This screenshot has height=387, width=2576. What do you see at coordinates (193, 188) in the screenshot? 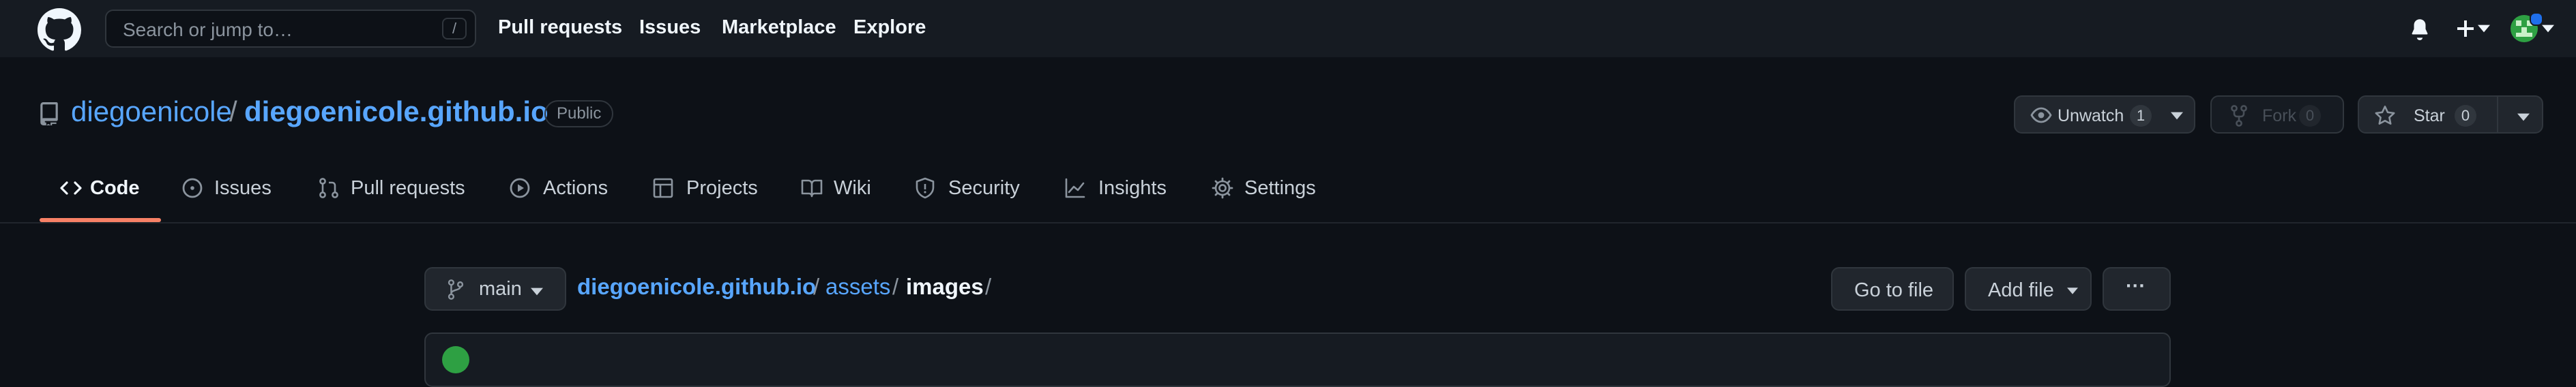
I see `issue-icon` at bounding box center [193, 188].